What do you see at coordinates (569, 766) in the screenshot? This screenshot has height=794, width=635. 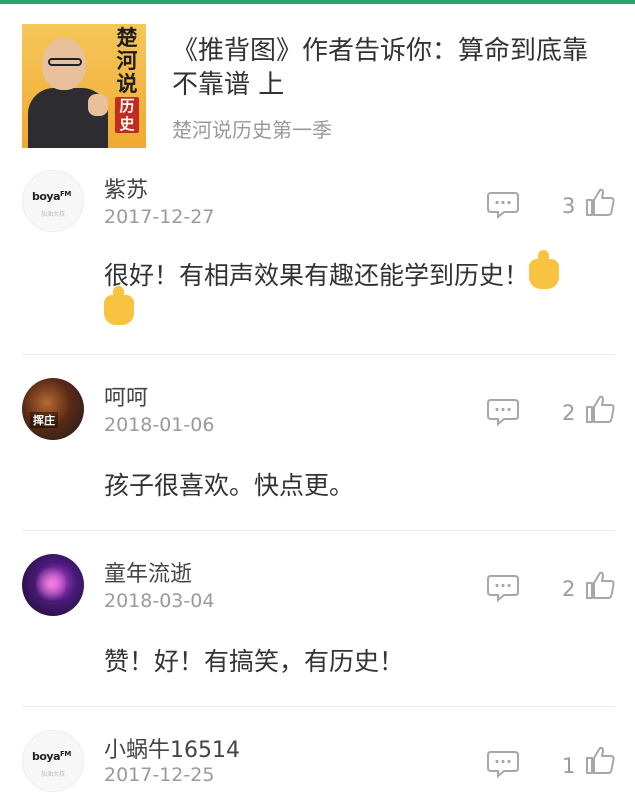 I see `like-count: 1` at bounding box center [569, 766].